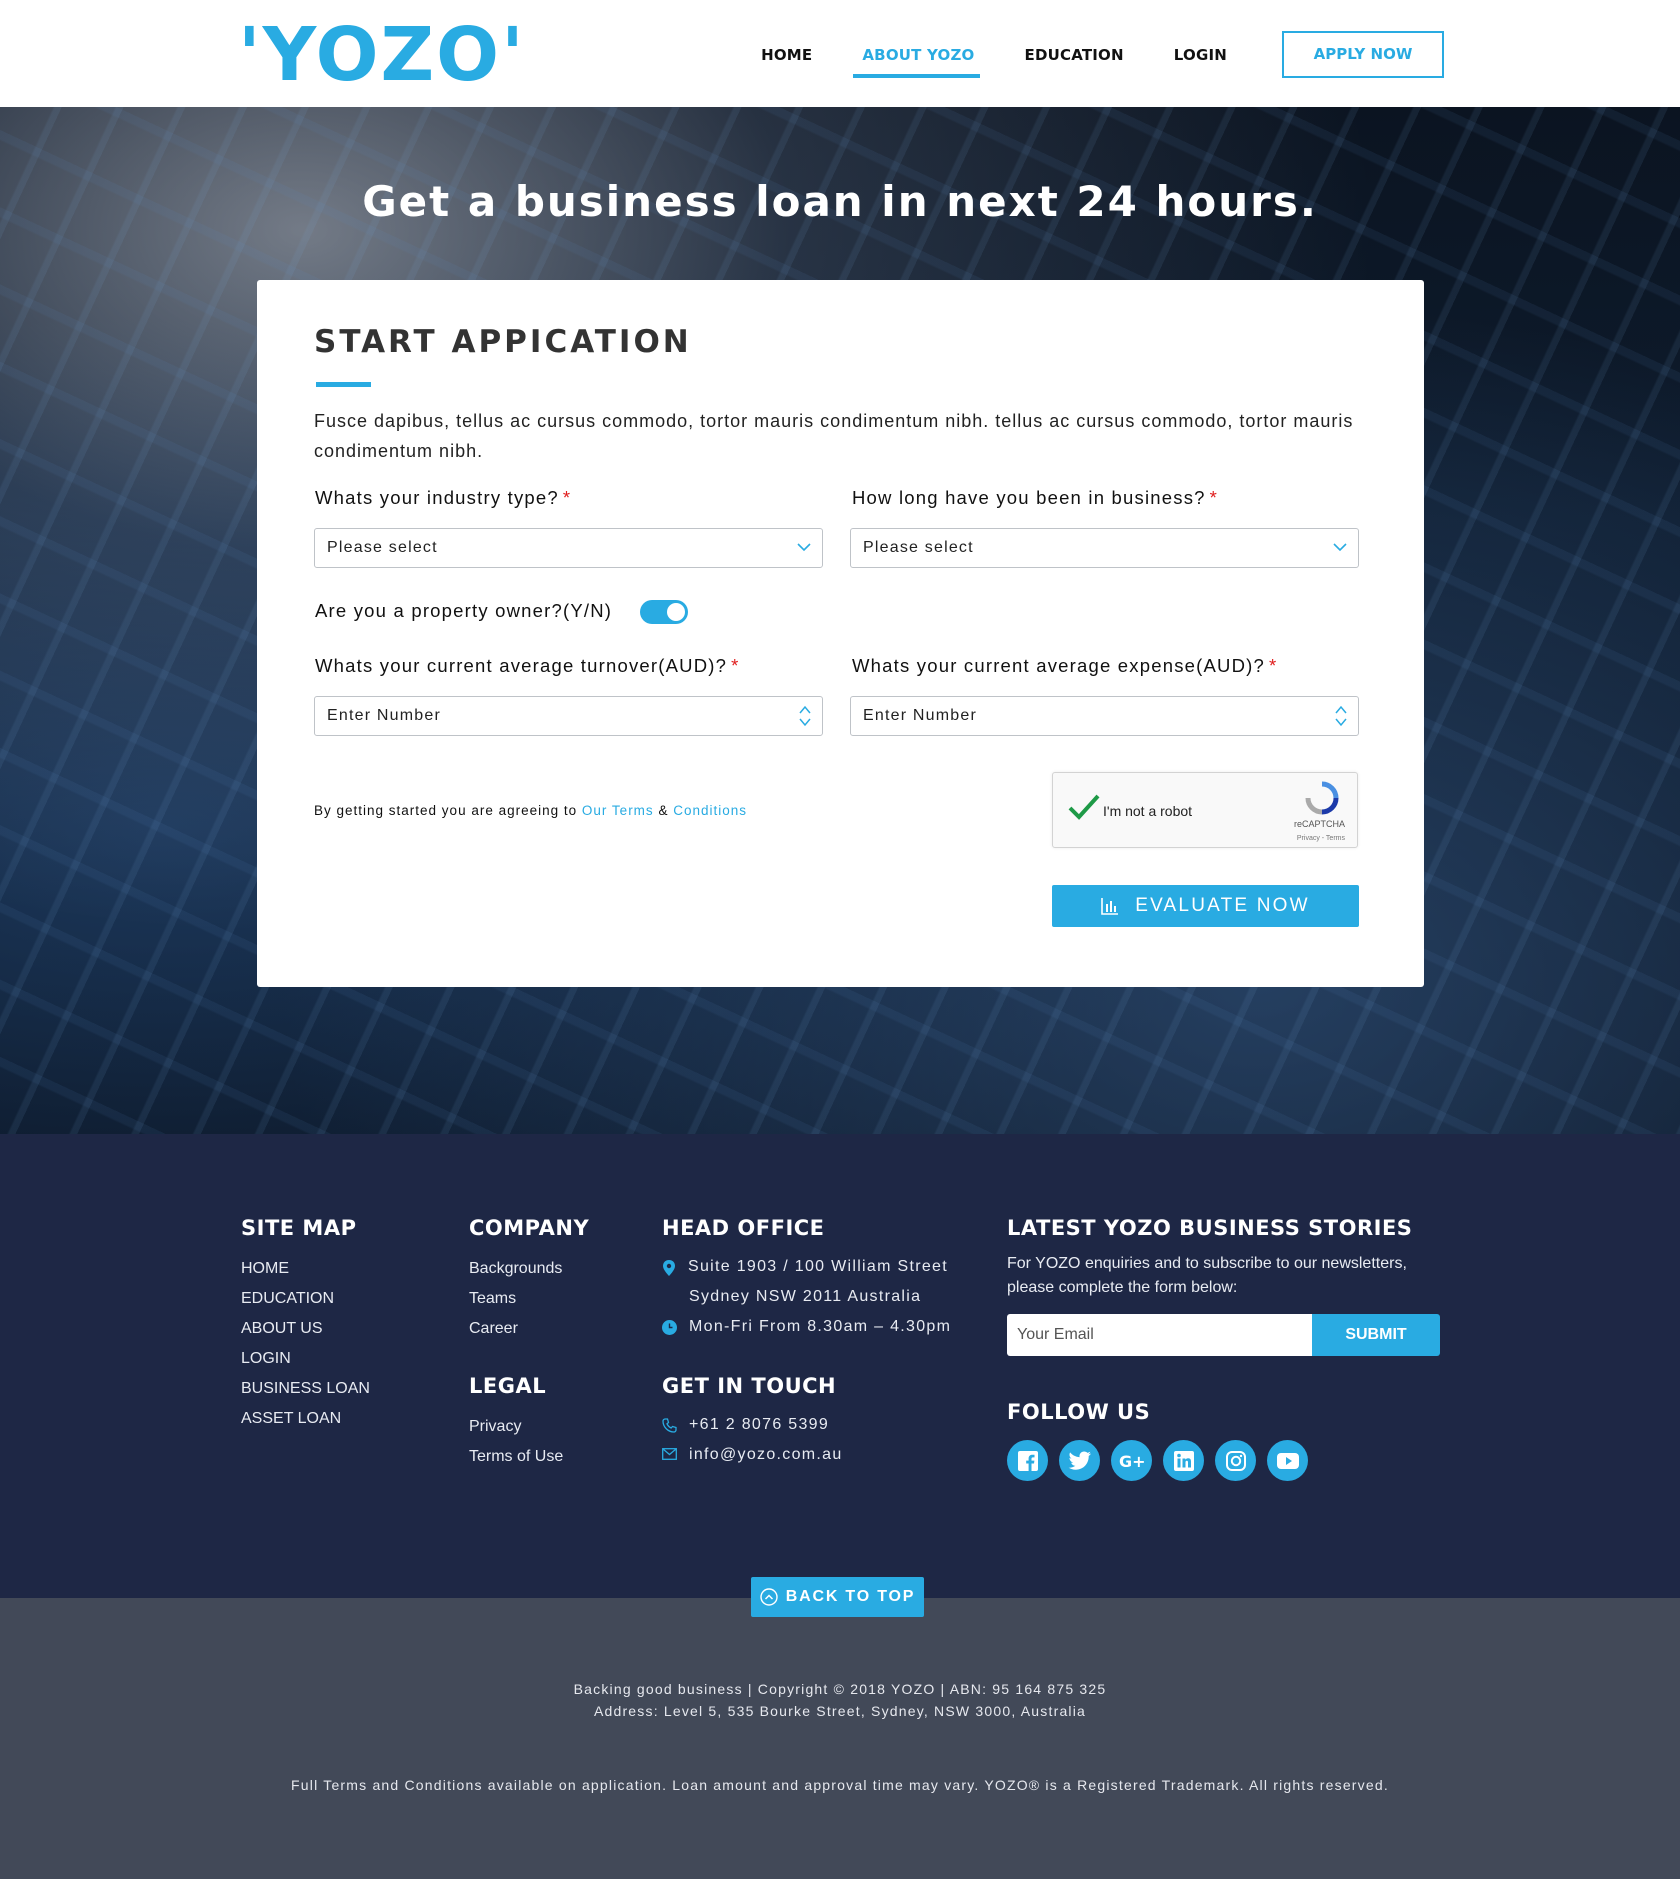  What do you see at coordinates (1148, 811) in the screenshot?
I see `captcha-label: I'm not a robot` at bounding box center [1148, 811].